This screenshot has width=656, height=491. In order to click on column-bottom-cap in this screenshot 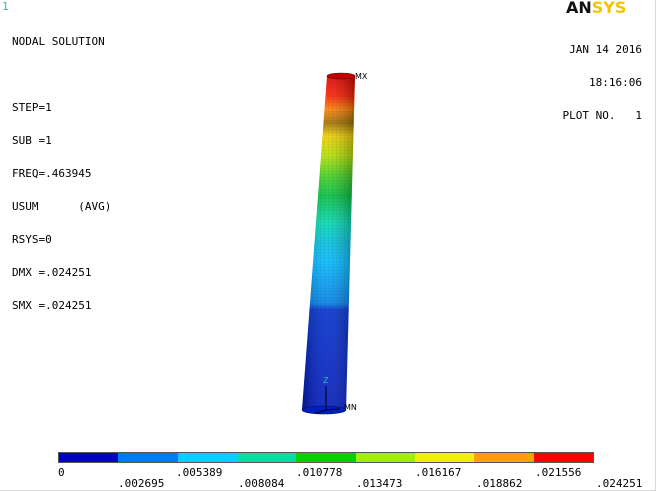, I will do `click(324, 410)`.